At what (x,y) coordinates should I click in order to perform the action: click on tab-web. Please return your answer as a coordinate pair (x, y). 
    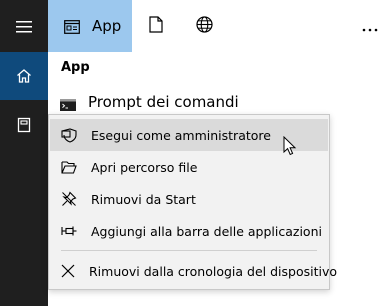
    Looking at the image, I should click on (204, 26).